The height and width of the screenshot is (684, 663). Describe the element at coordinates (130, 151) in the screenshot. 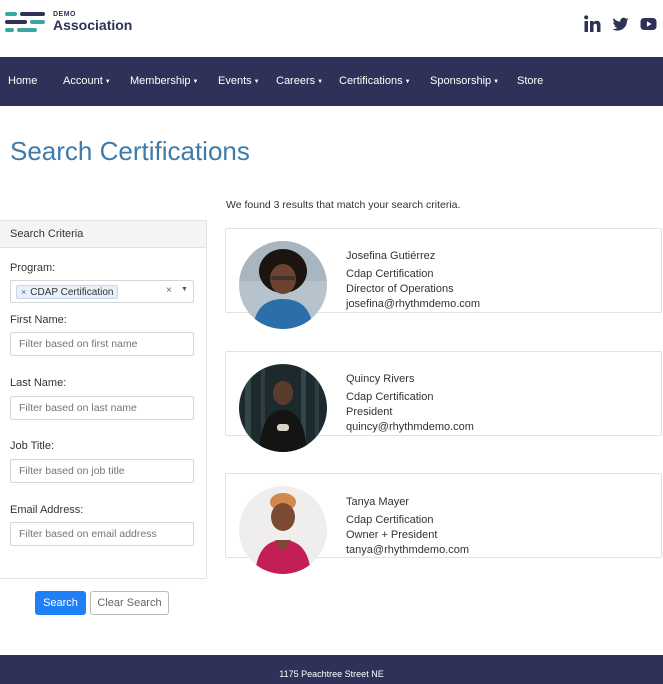

I see `page-title: Search Certifications` at that location.